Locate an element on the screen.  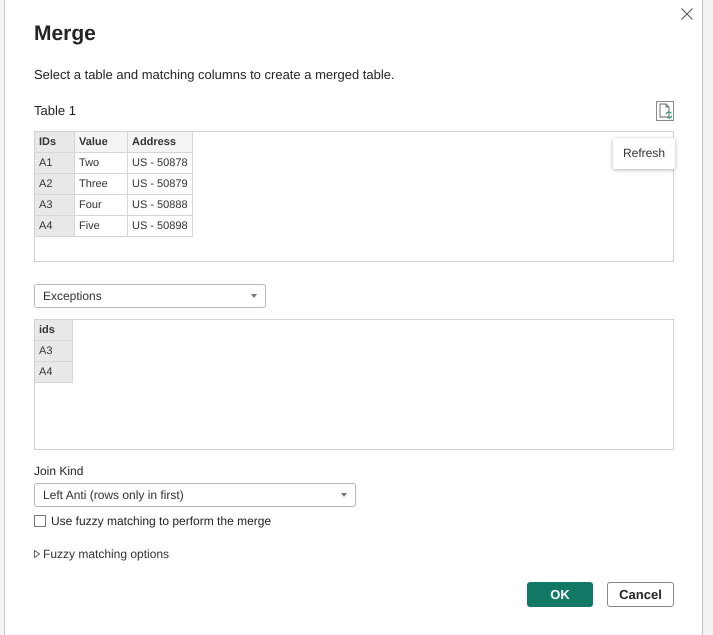
table-name-label: Table 1 is located at coordinates (55, 111).